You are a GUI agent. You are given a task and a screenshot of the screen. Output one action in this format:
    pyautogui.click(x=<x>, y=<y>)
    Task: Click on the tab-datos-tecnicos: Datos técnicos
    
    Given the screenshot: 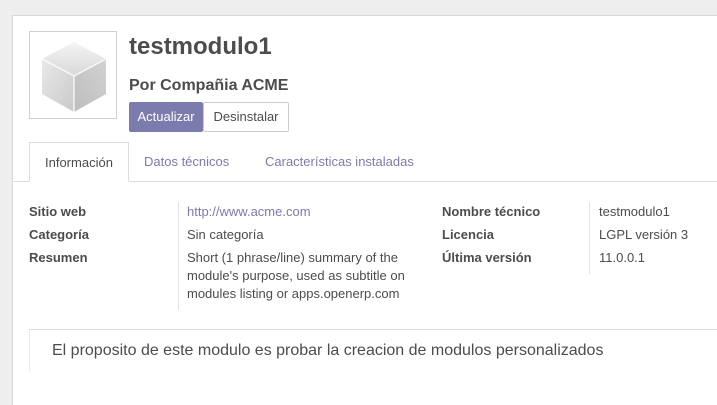 What is the action you would take?
    pyautogui.click(x=186, y=162)
    